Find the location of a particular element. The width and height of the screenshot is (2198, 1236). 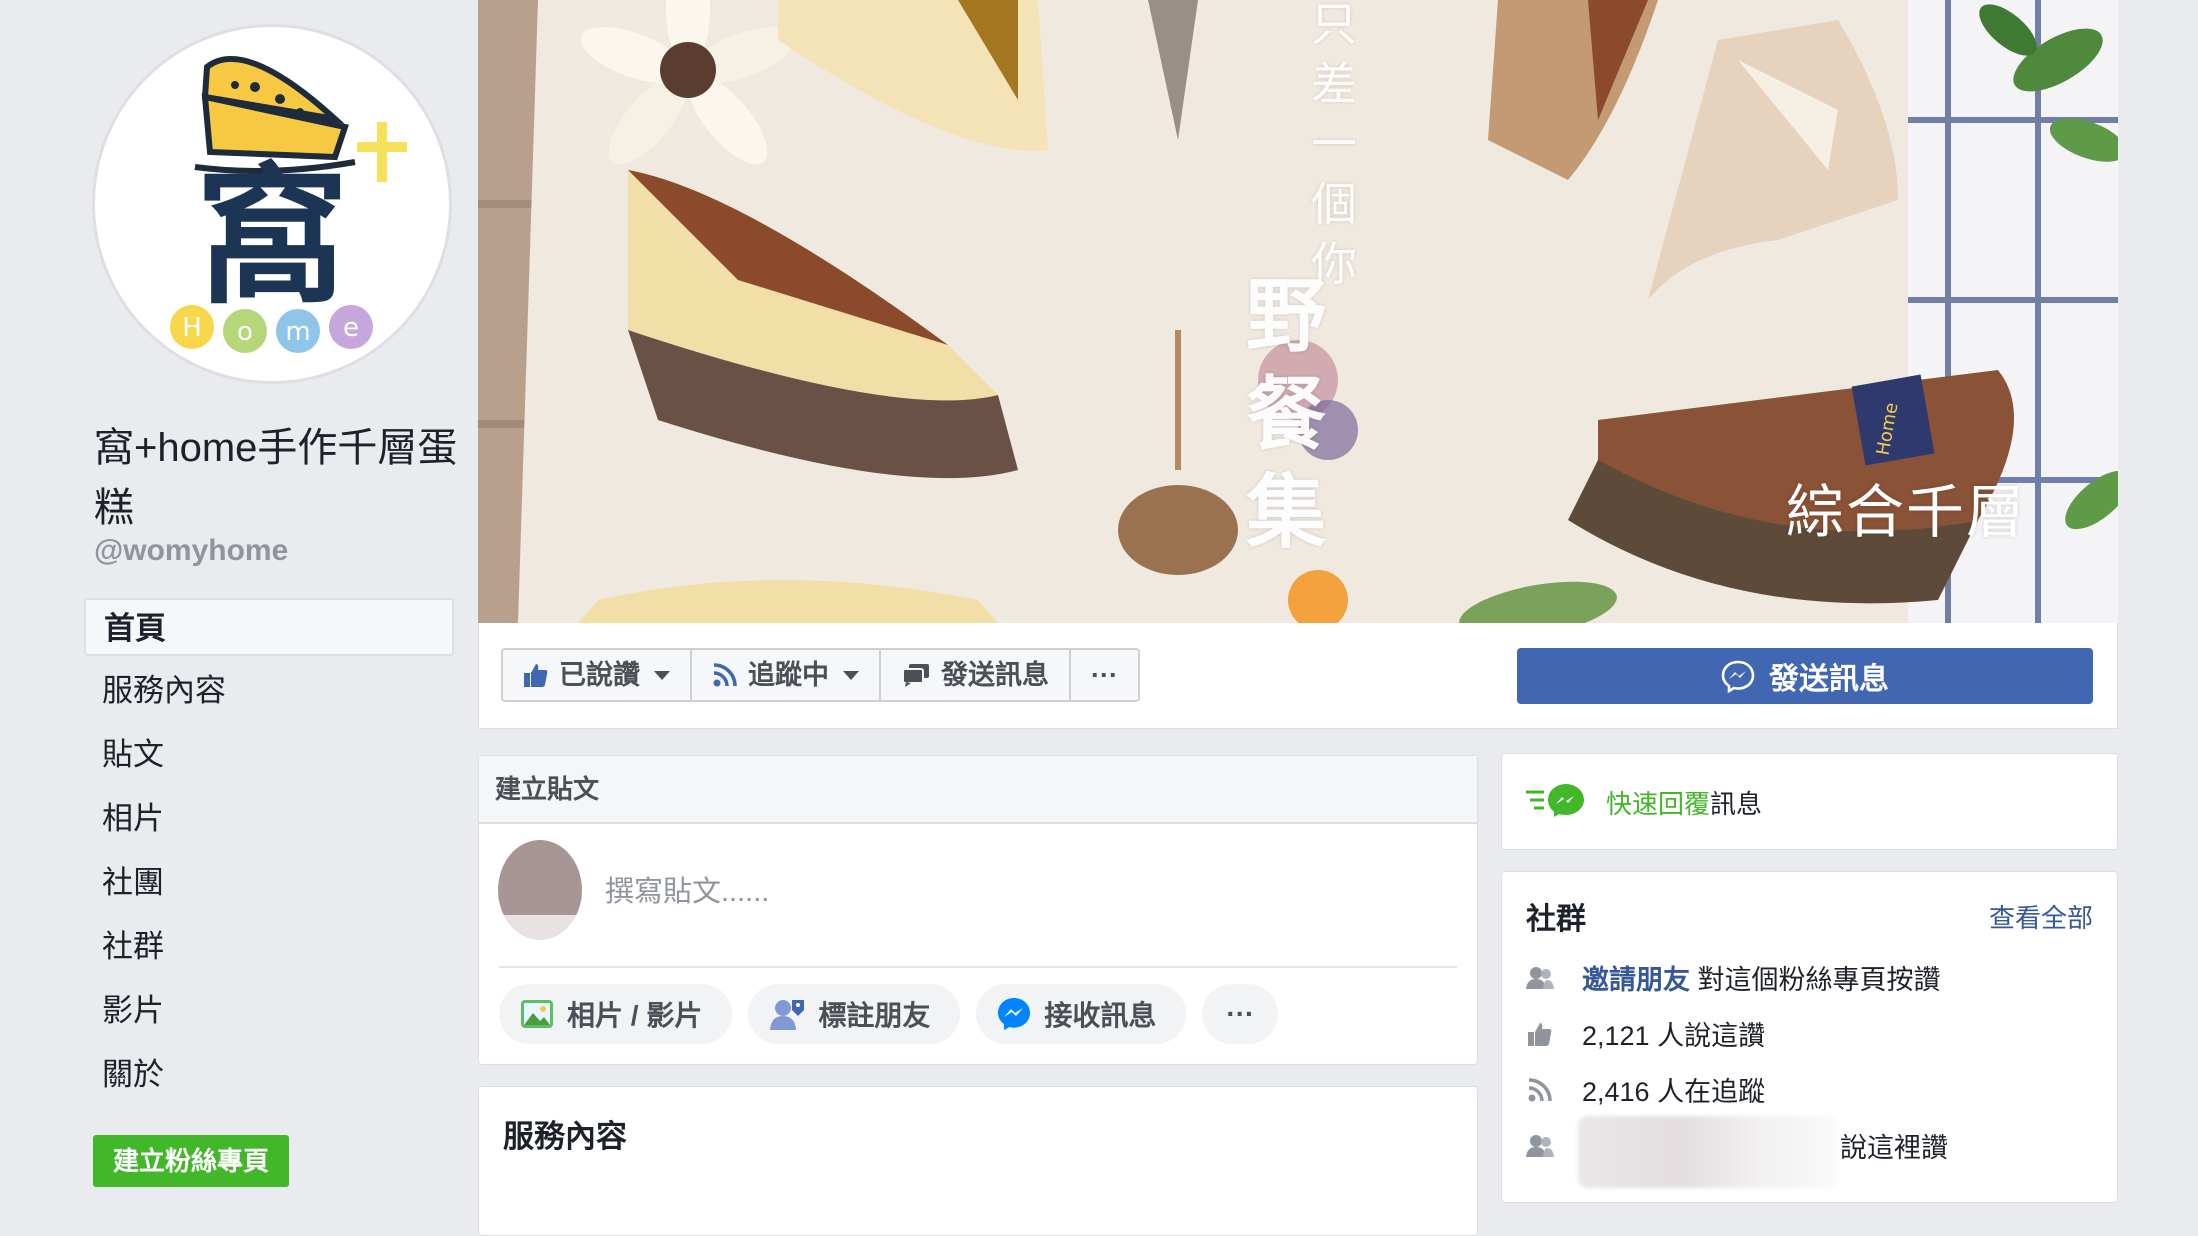

get-messages-button: 接收訊息 is located at coordinates (1081, 1014).